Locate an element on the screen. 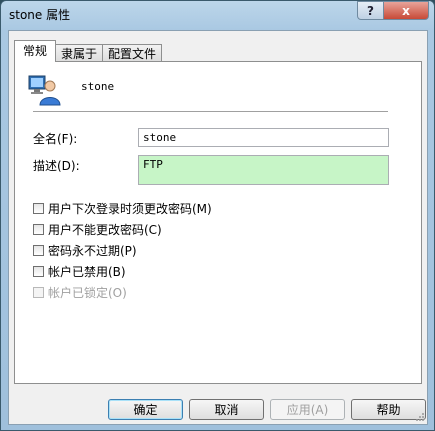 This screenshot has width=435, height=431. close-button: x is located at coordinates (406, 10).